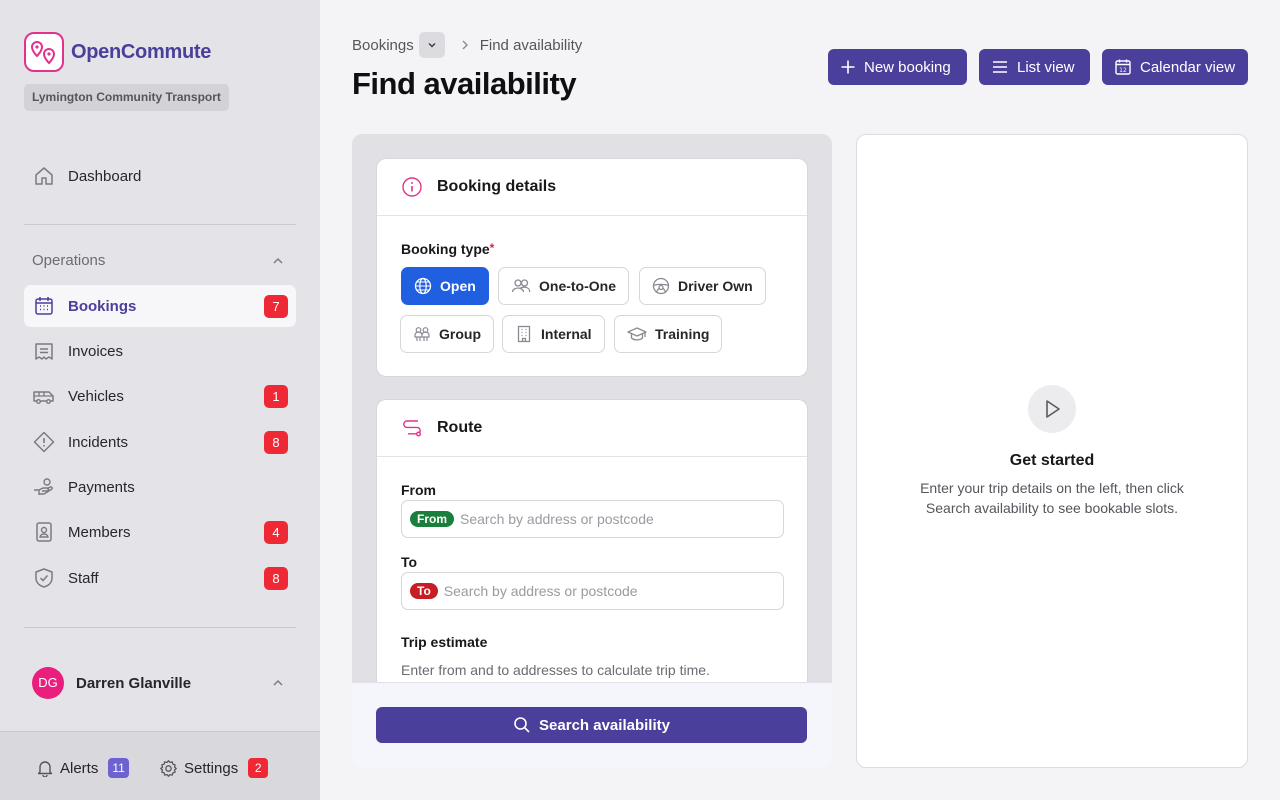  I want to click on gear-icon, so click(168, 768).